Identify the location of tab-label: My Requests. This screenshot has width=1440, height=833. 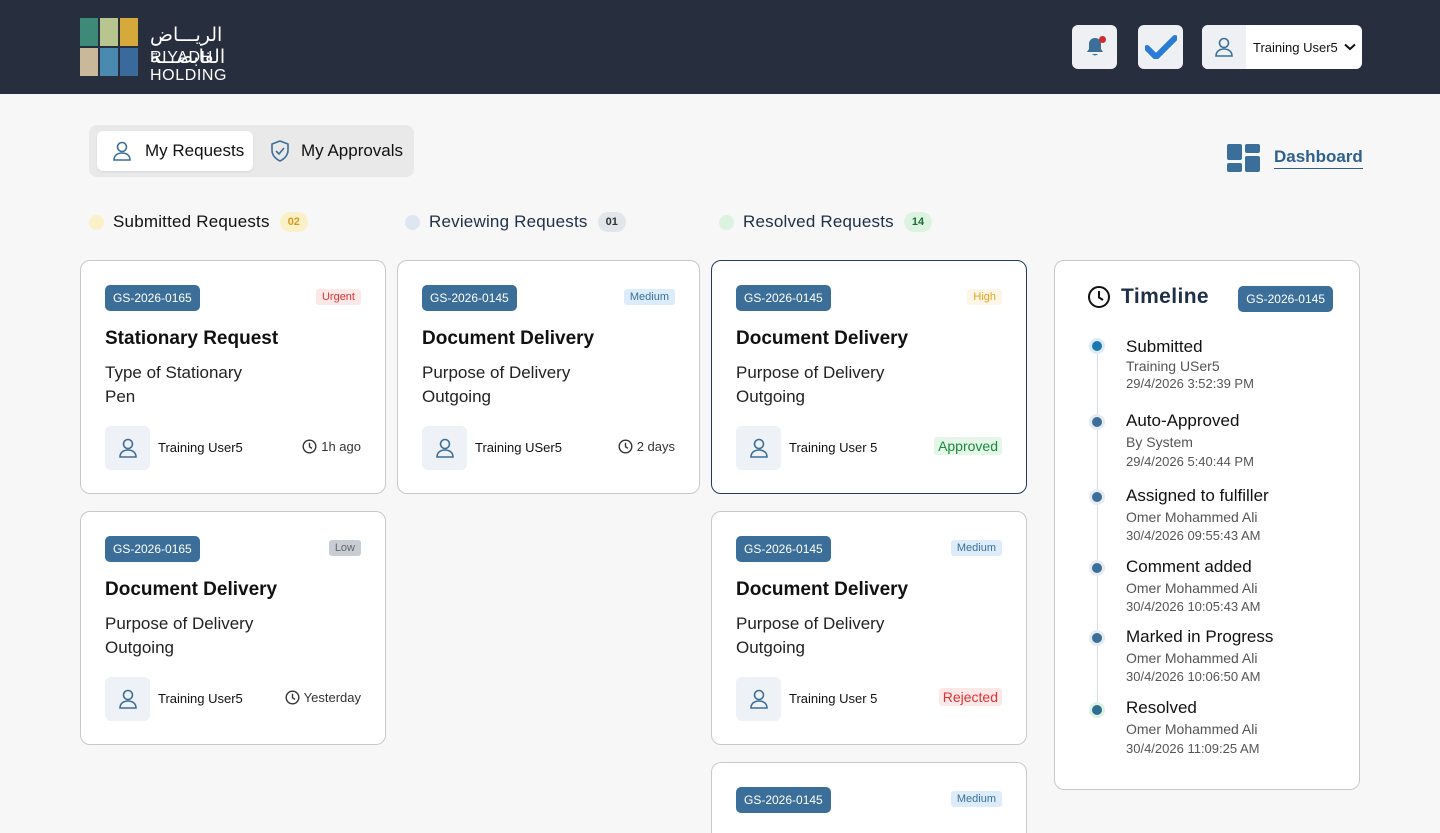
(195, 150).